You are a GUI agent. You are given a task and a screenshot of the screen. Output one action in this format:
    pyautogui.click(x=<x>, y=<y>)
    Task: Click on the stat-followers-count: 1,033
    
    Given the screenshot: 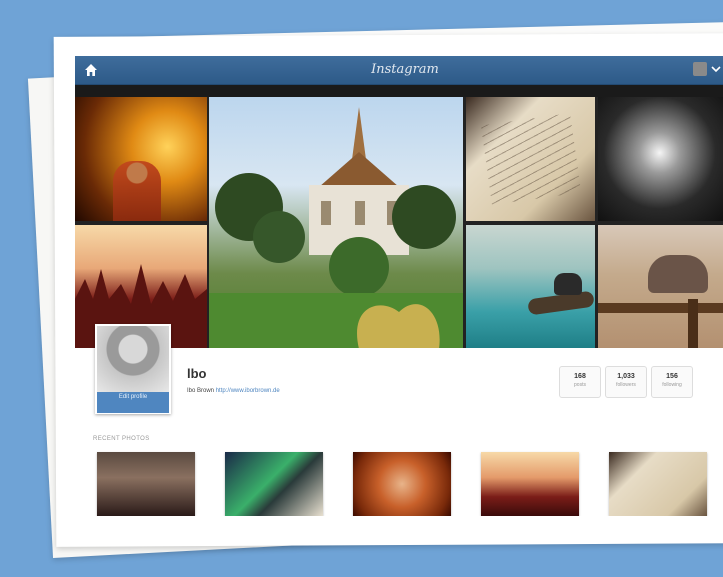 What is the action you would take?
    pyautogui.click(x=626, y=376)
    